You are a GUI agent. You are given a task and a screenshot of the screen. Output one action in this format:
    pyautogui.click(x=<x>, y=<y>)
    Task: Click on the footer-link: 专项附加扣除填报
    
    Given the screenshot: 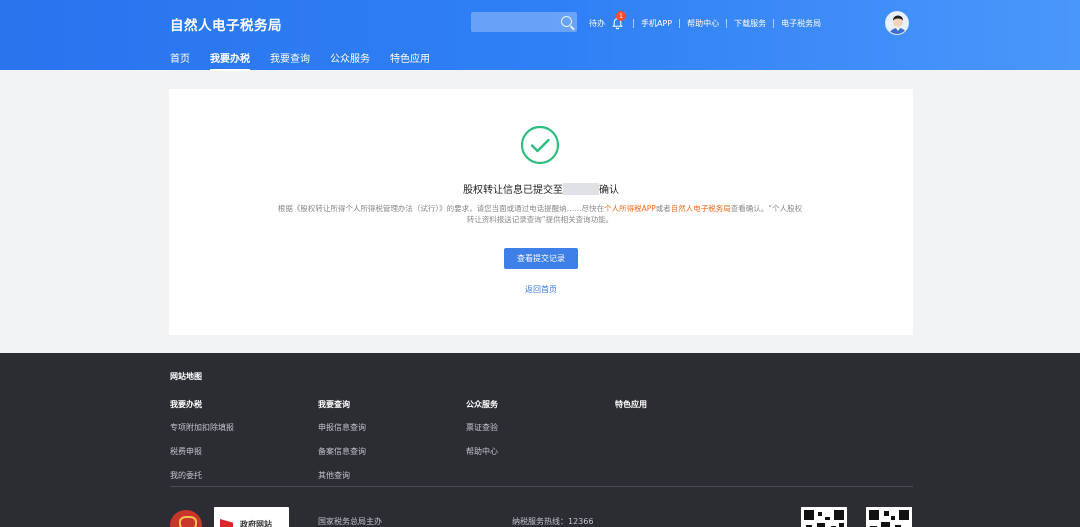 What is the action you would take?
    pyautogui.click(x=202, y=427)
    